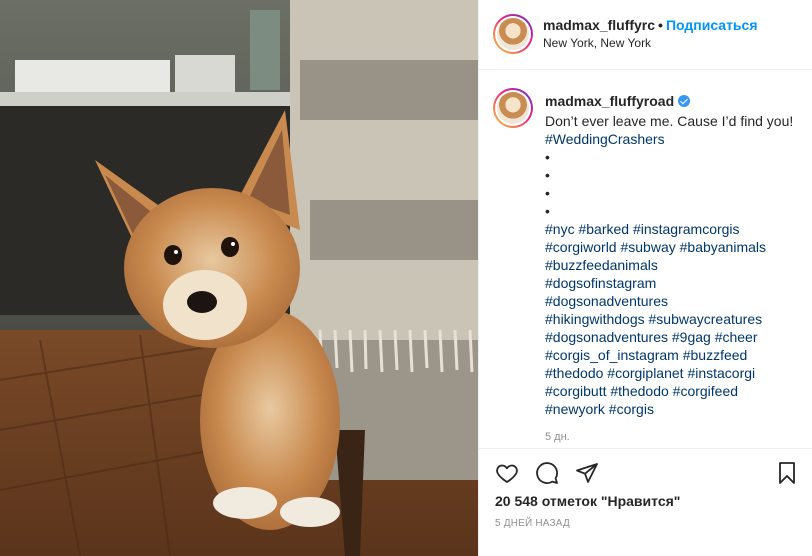 The height and width of the screenshot is (556, 812). I want to click on comment-icon, so click(547, 473).